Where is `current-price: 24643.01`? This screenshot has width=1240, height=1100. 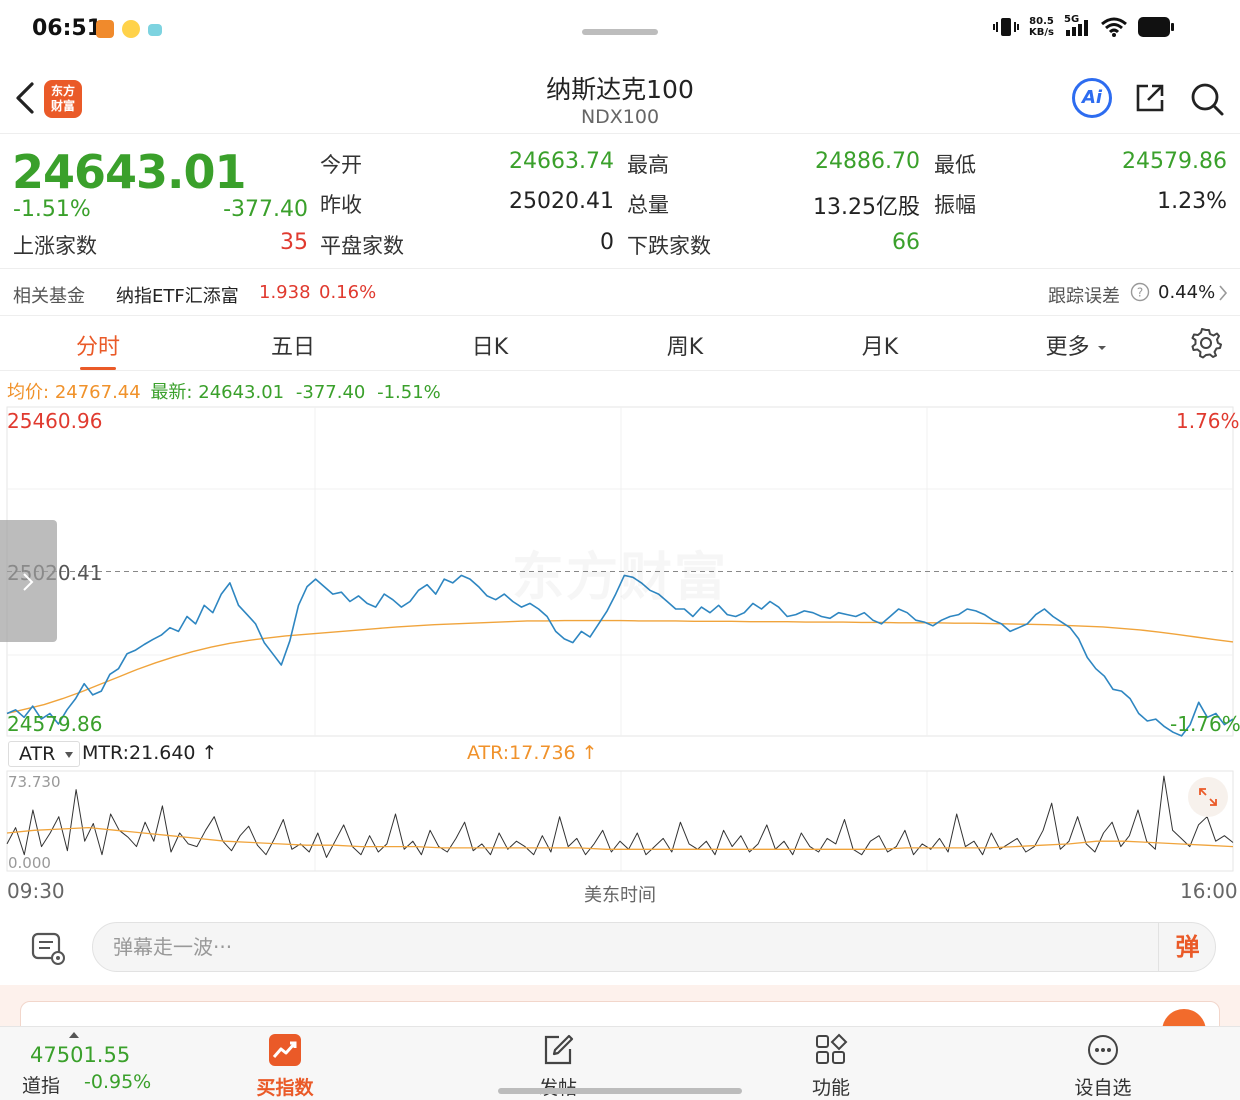 current-price: 24643.01 is located at coordinates (129, 172).